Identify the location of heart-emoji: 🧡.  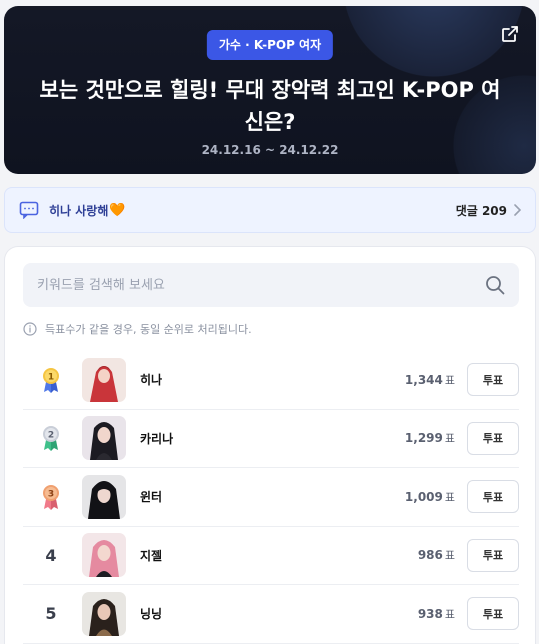
(117, 210).